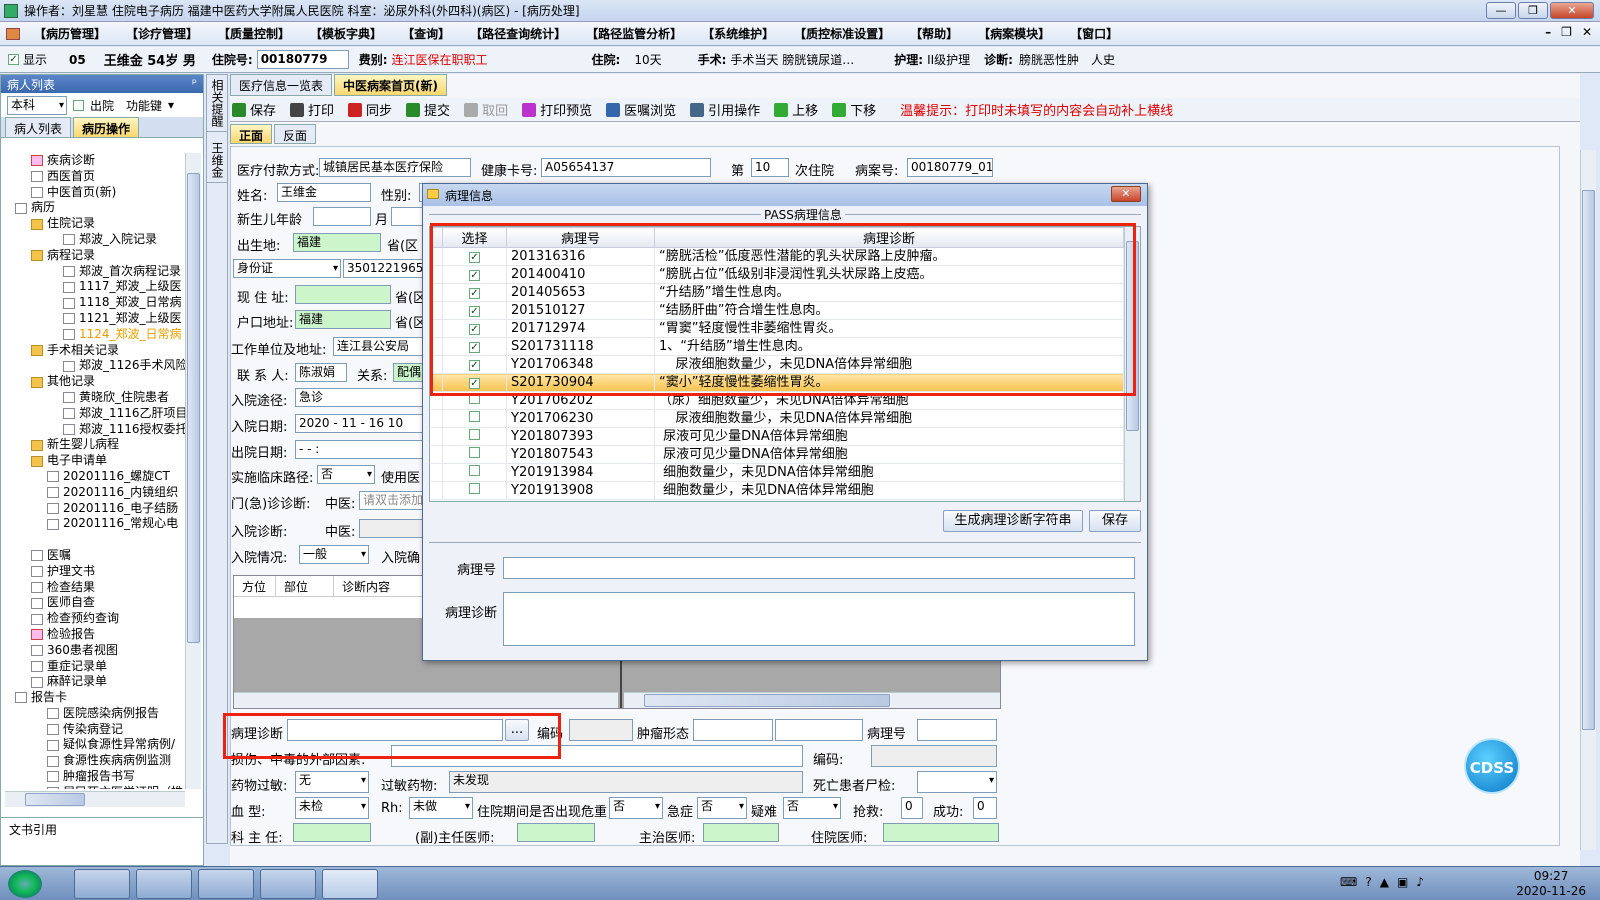  I want to click on tree-item: 重症记录单, so click(96, 667).